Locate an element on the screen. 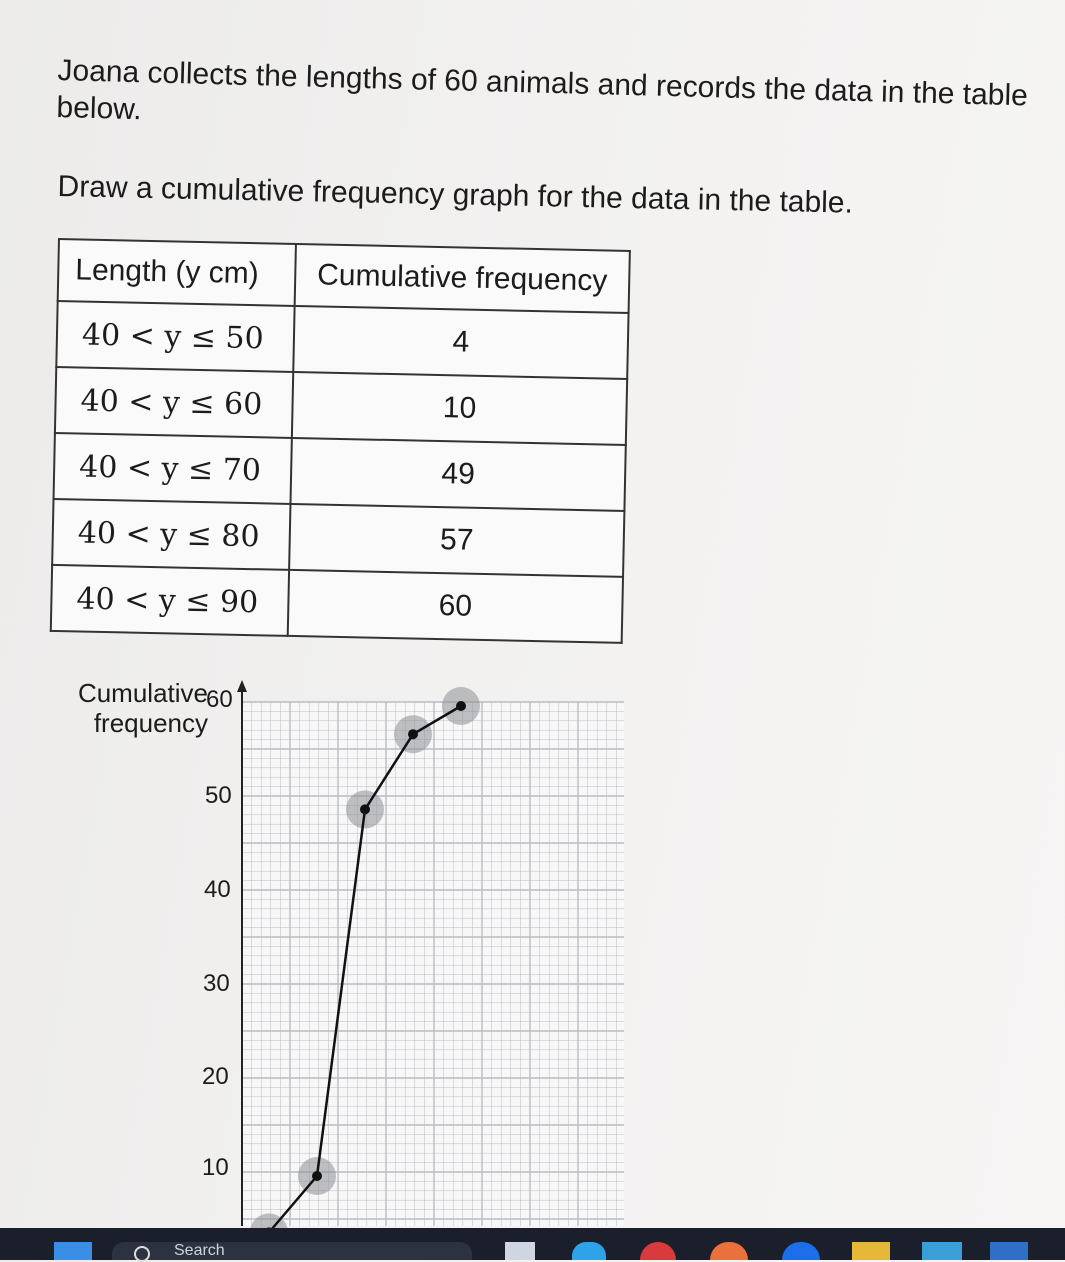 The width and height of the screenshot is (1065, 1262). edge-icon is located at coordinates (801, 1251).